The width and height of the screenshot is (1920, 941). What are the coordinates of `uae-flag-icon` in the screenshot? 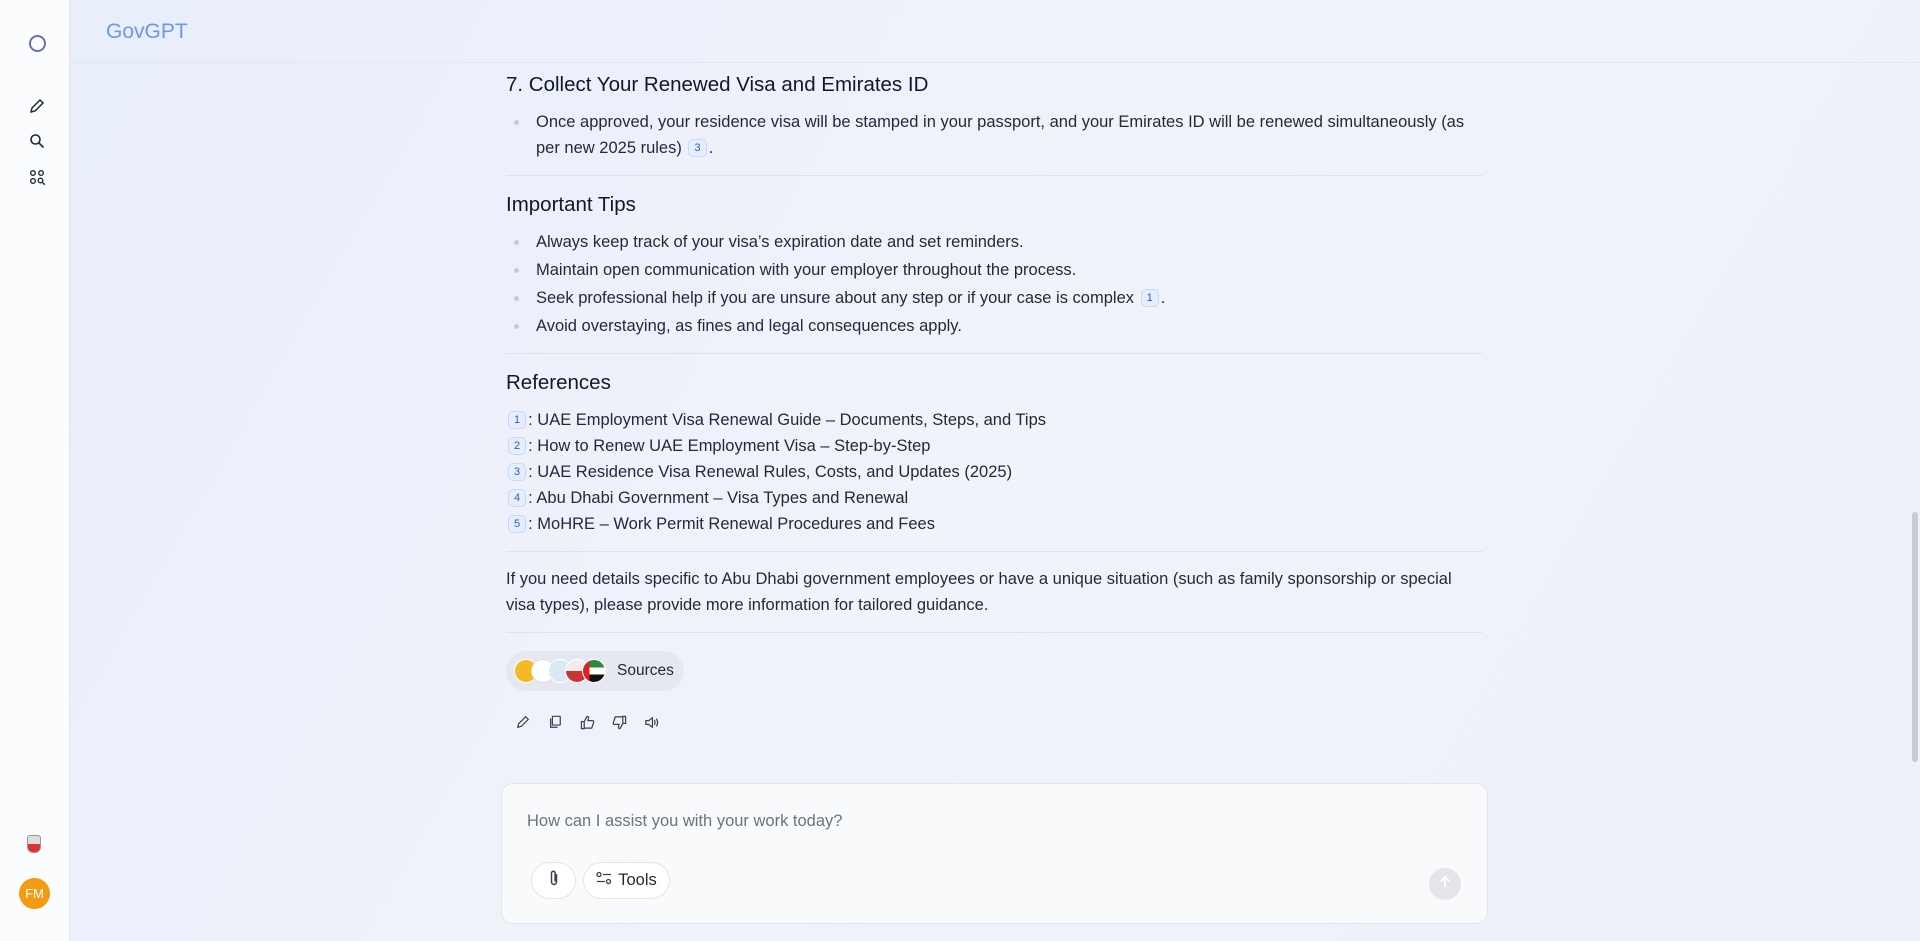 It's located at (594, 671).